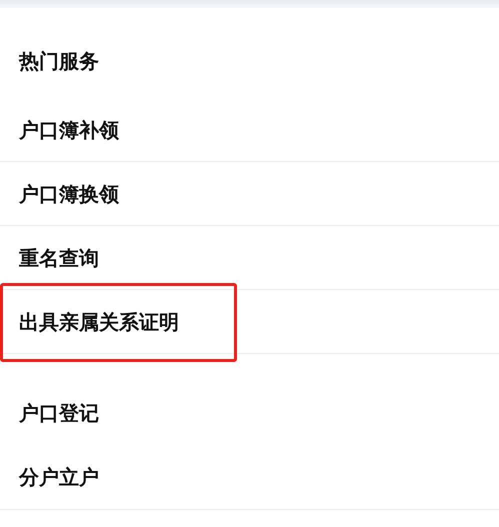 The image size is (499, 527). What do you see at coordinates (99, 321) in the screenshot?
I see `service-item: 出具亲属关系证明` at bounding box center [99, 321].